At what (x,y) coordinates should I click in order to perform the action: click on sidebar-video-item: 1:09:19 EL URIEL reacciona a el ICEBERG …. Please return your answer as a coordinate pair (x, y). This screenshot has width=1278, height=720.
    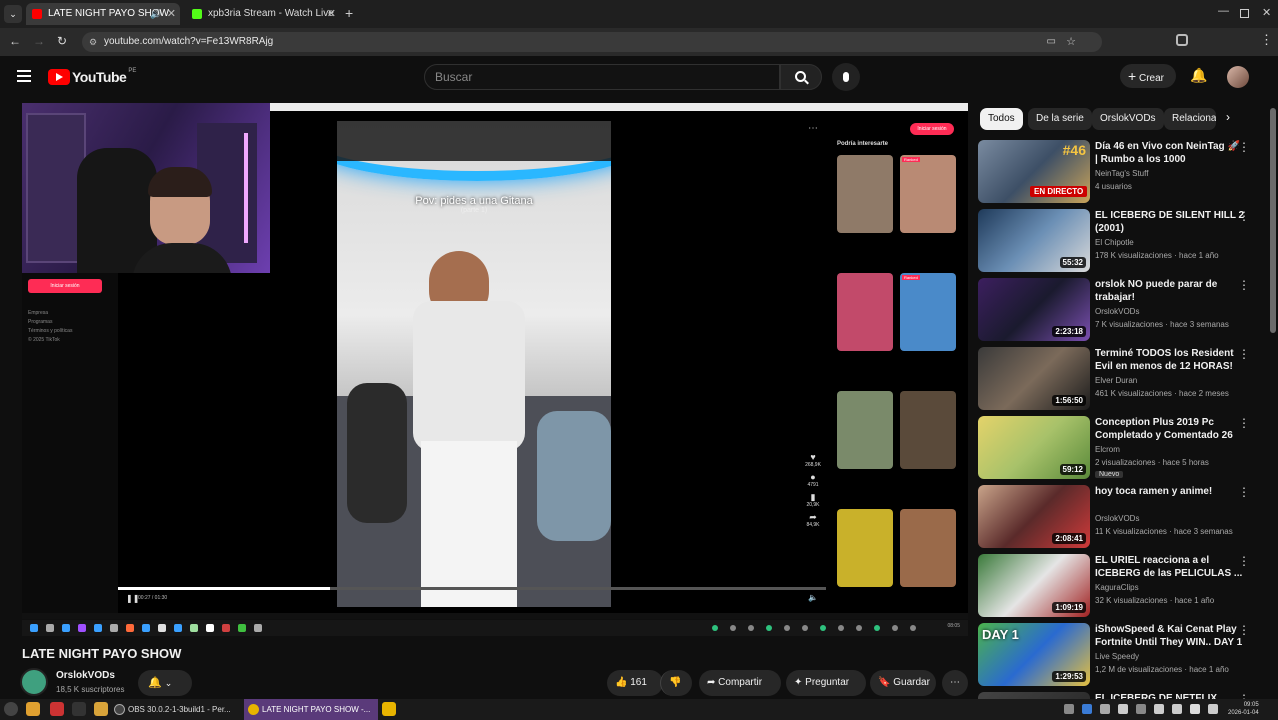
    Looking at the image, I should click on (1123, 586).